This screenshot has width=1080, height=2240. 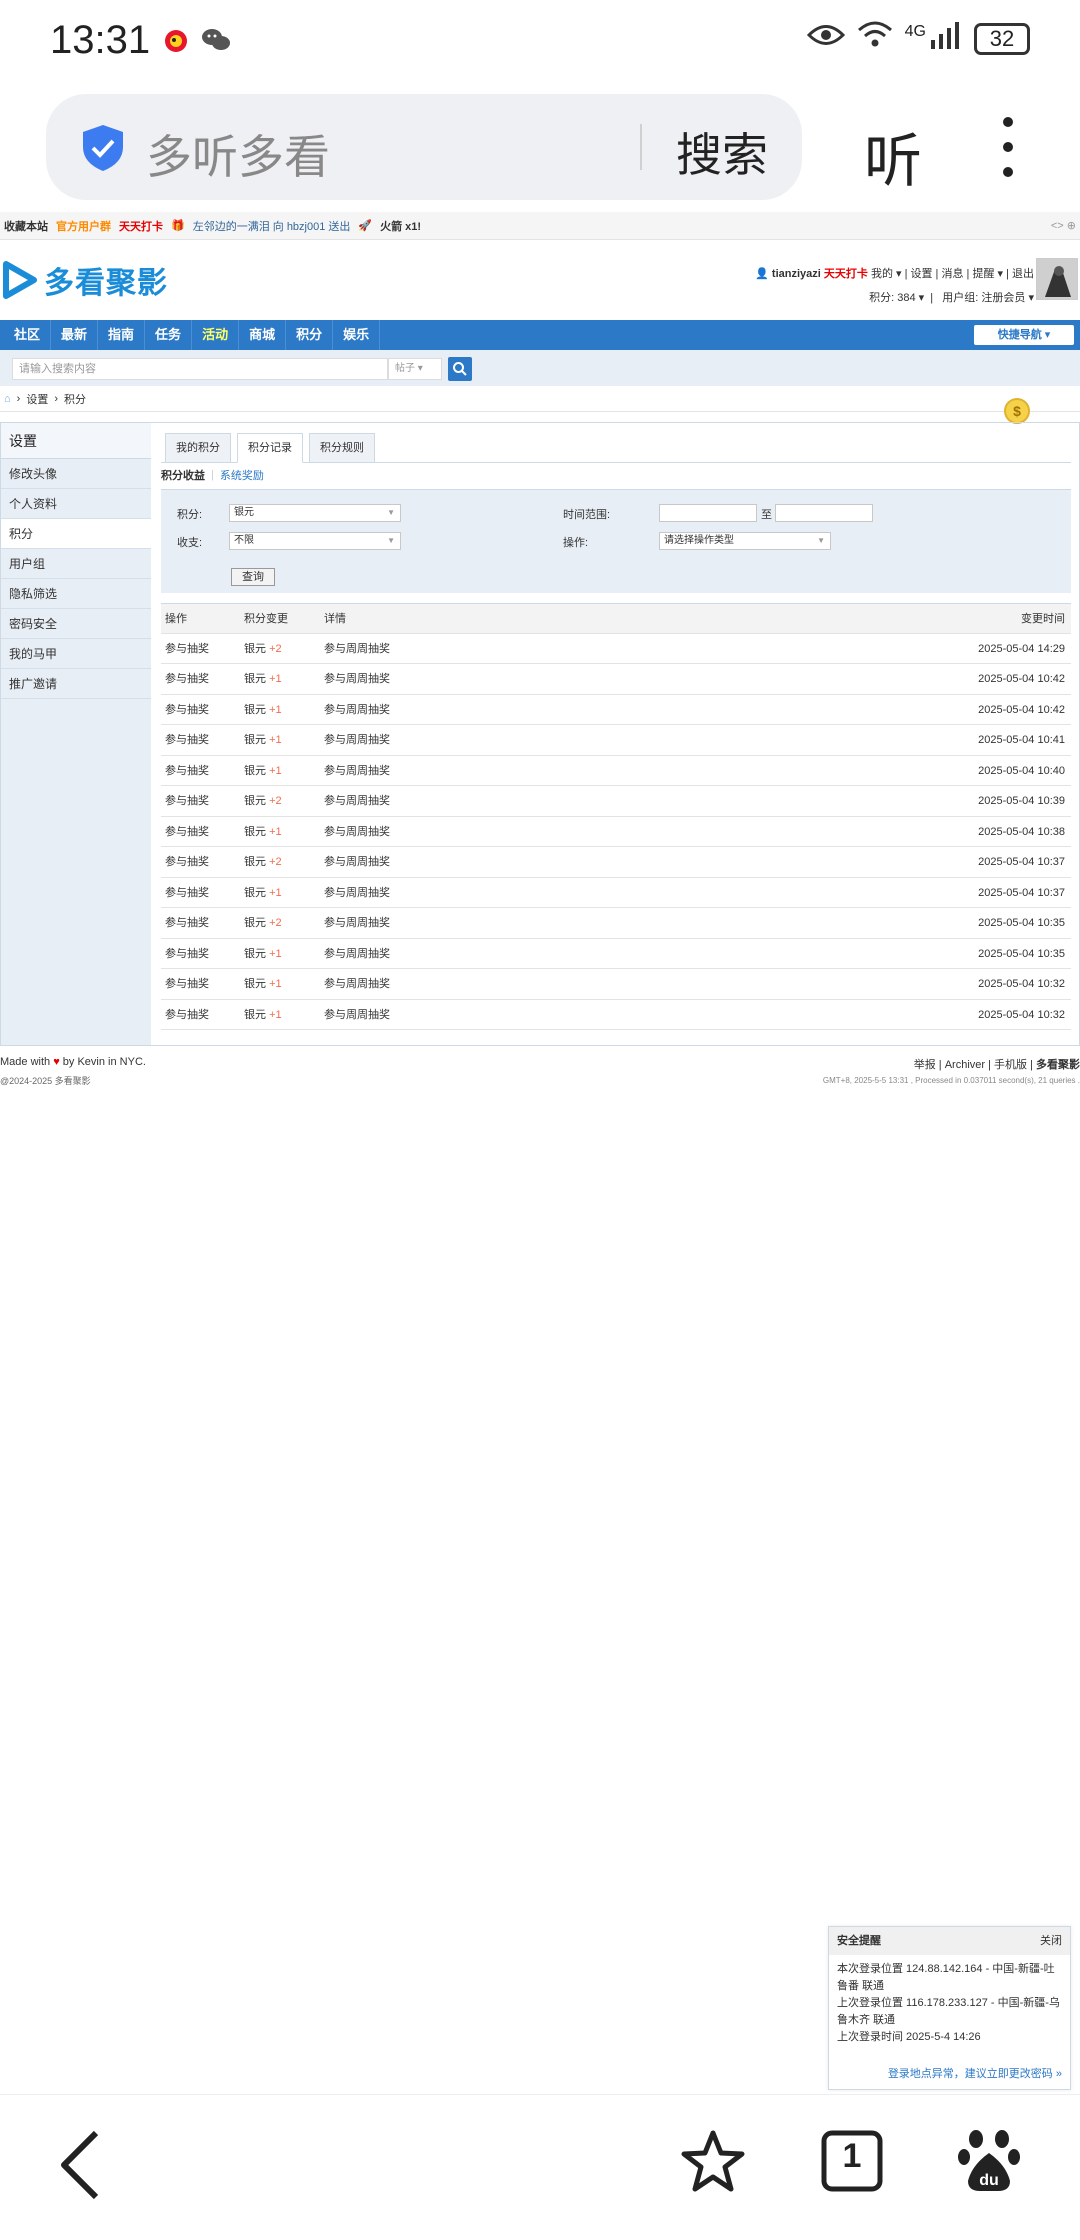 I want to click on nav-item-community: 社区, so click(x=28, y=335).